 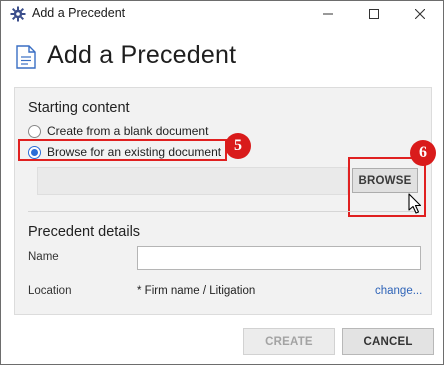 I want to click on cancel-button: CANCEL, so click(x=388, y=341).